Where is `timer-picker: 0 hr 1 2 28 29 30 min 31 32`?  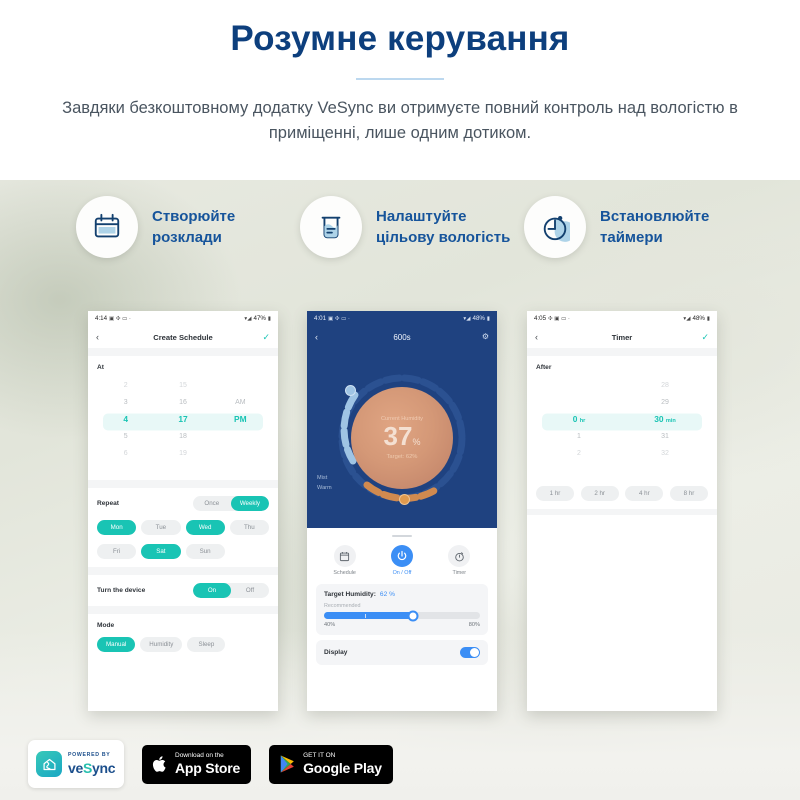
timer-picker: 0 hr 1 2 28 29 30 min 31 32 is located at coordinates (622, 421).